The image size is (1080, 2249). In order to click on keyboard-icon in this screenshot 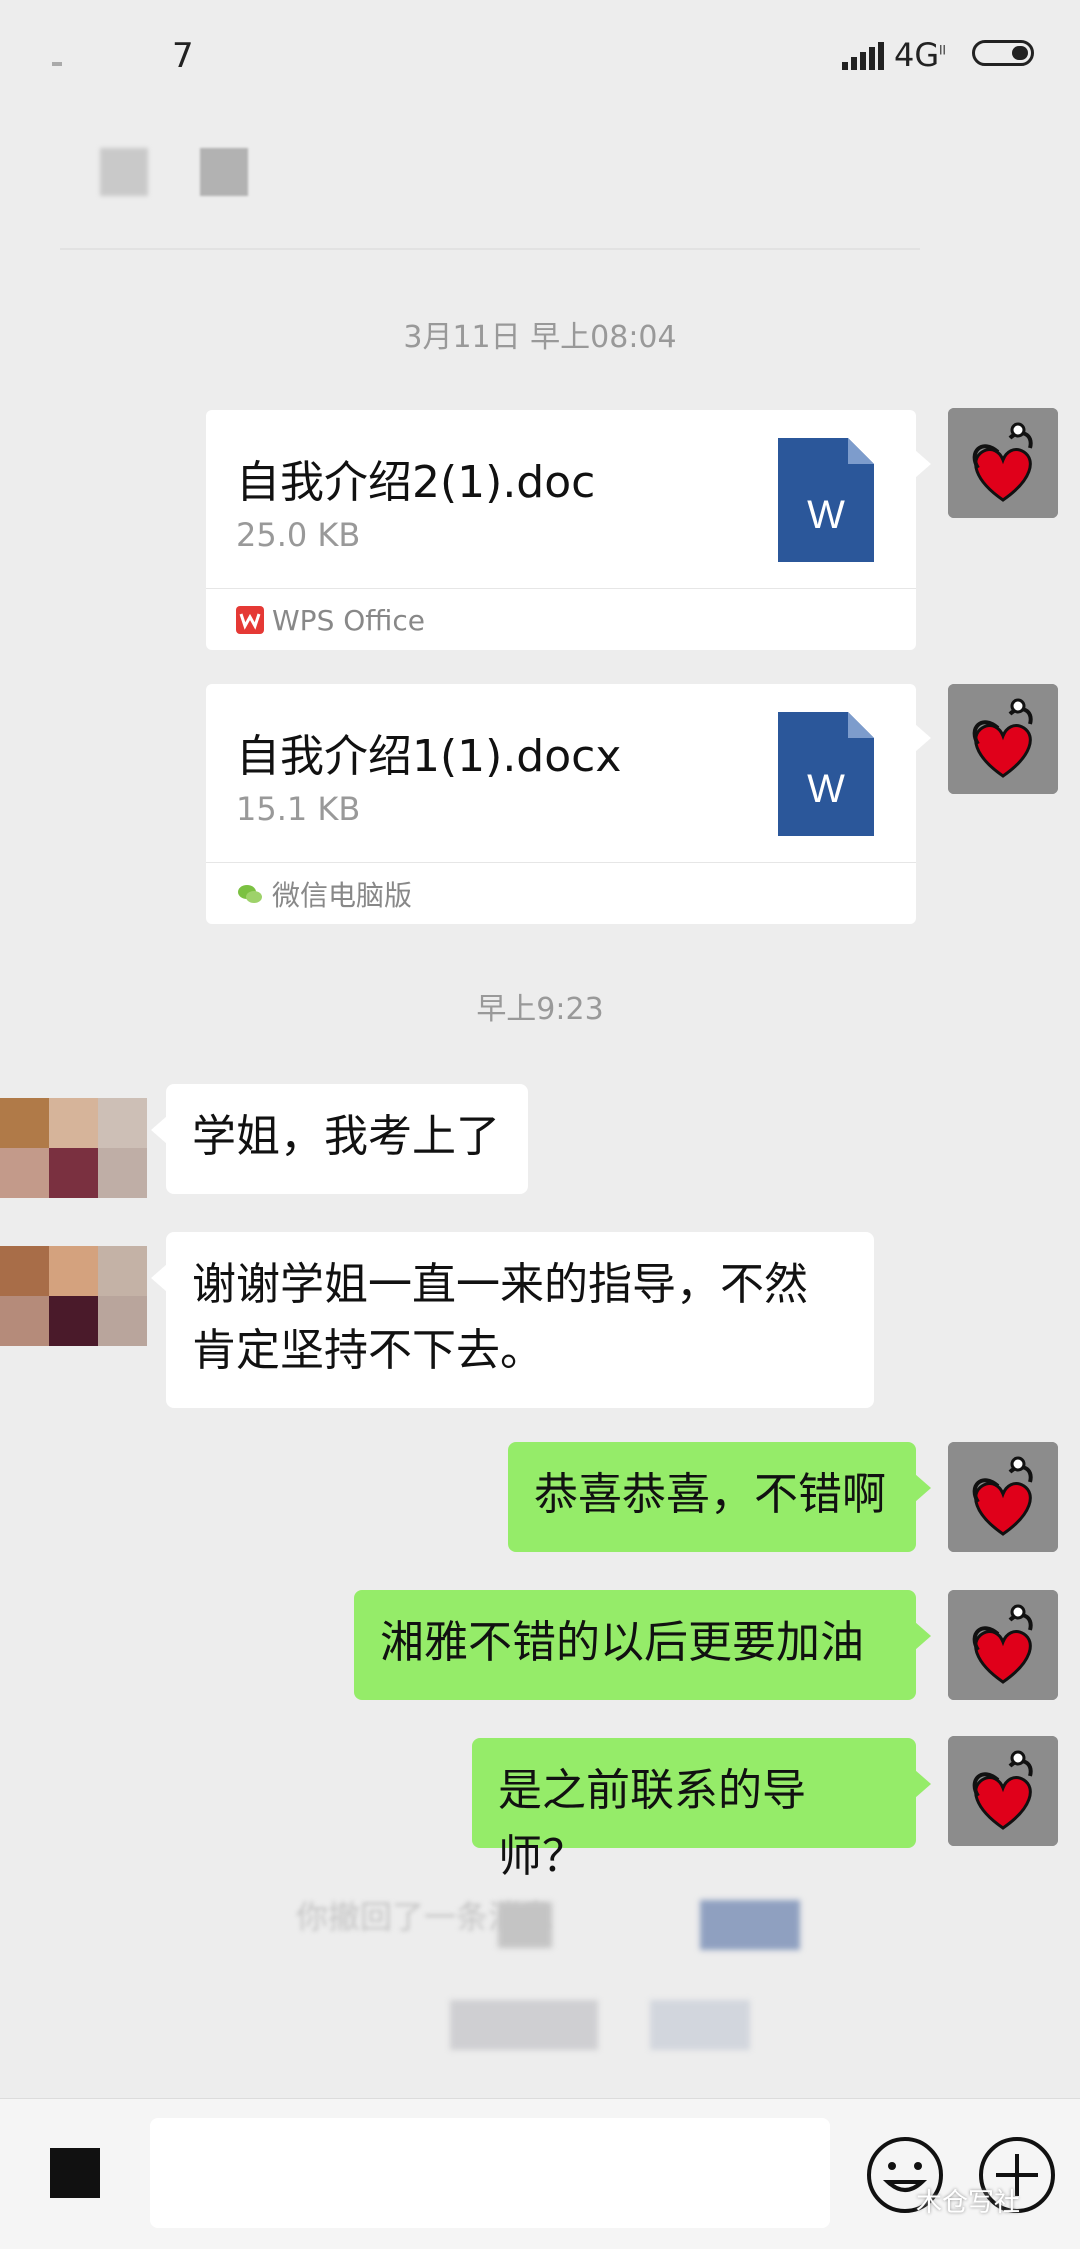, I will do `click(75, 2173)`.